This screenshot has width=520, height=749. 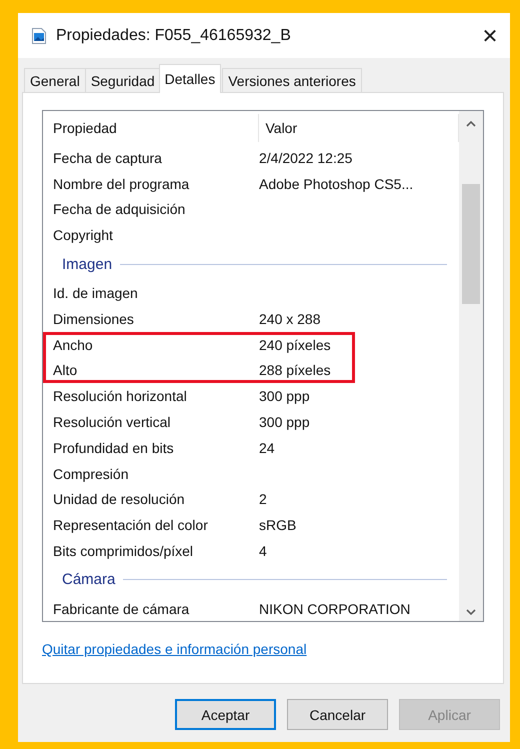 What do you see at coordinates (119, 209) in the screenshot?
I see `table-cell-text: Fecha de adquisición` at bounding box center [119, 209].